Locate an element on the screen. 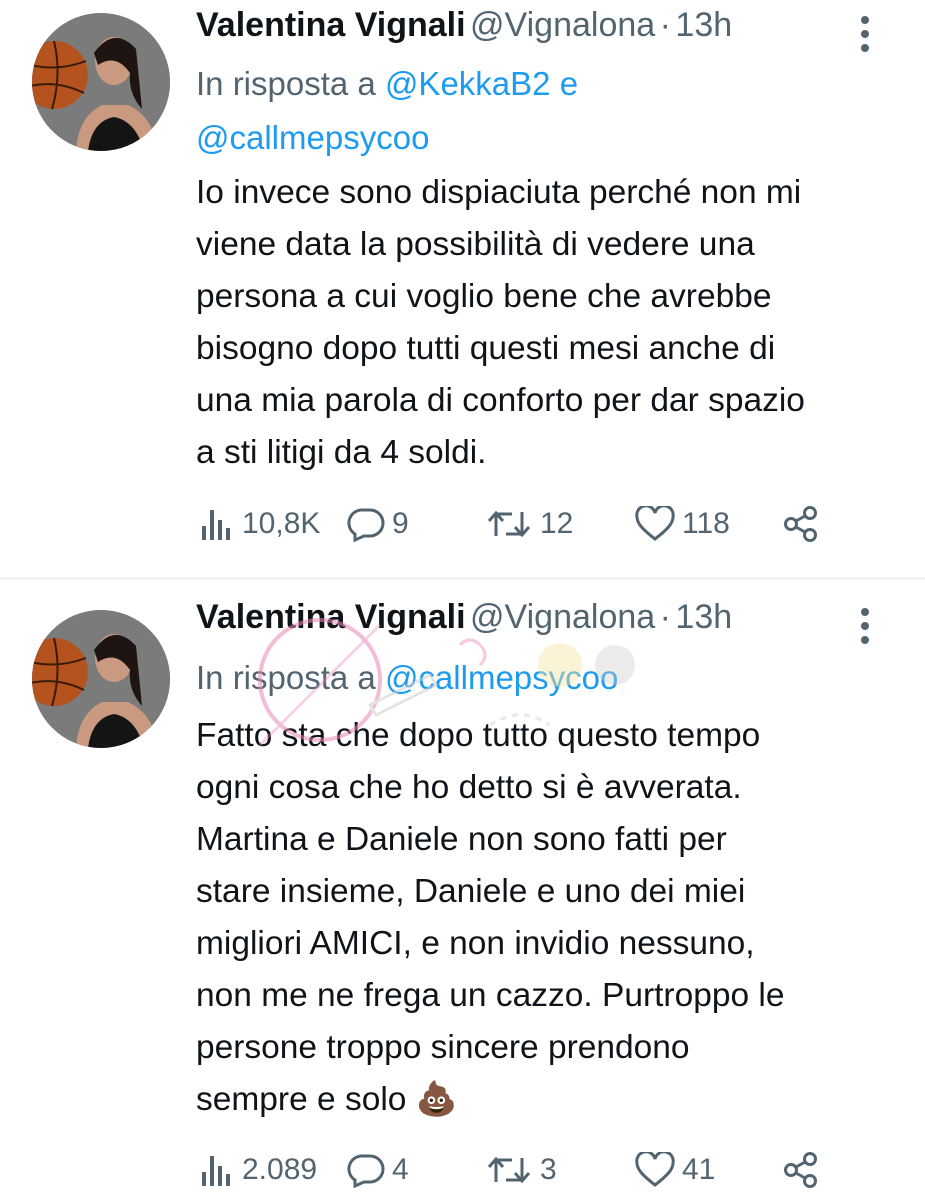 The image size is (925, 1200). reply-button: 9 is located at coordinates (377, 524).